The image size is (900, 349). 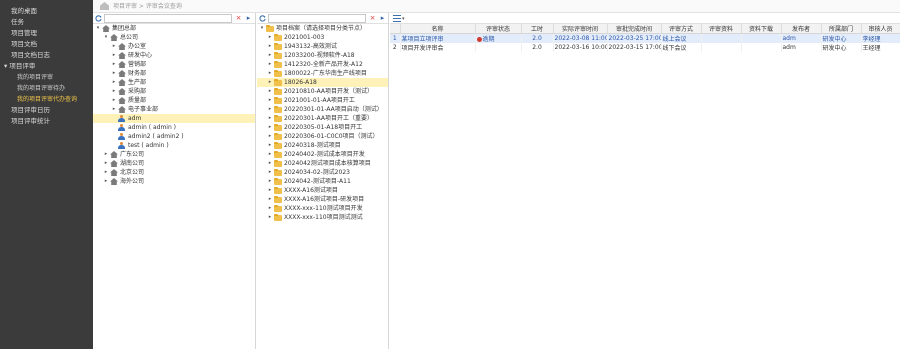 What do you see at coordinates (46, 66) in the screenshot?
I see `nav-item: ▾ 项目评审` at bounding box center [46, 66].